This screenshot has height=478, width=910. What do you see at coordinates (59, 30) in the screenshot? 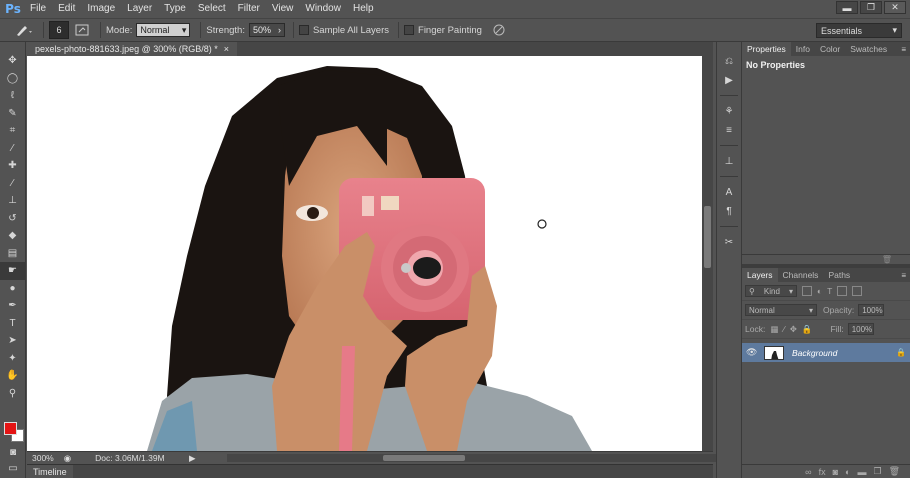
I see `brush-size-picker: 6` at bounding box center [59, 30].